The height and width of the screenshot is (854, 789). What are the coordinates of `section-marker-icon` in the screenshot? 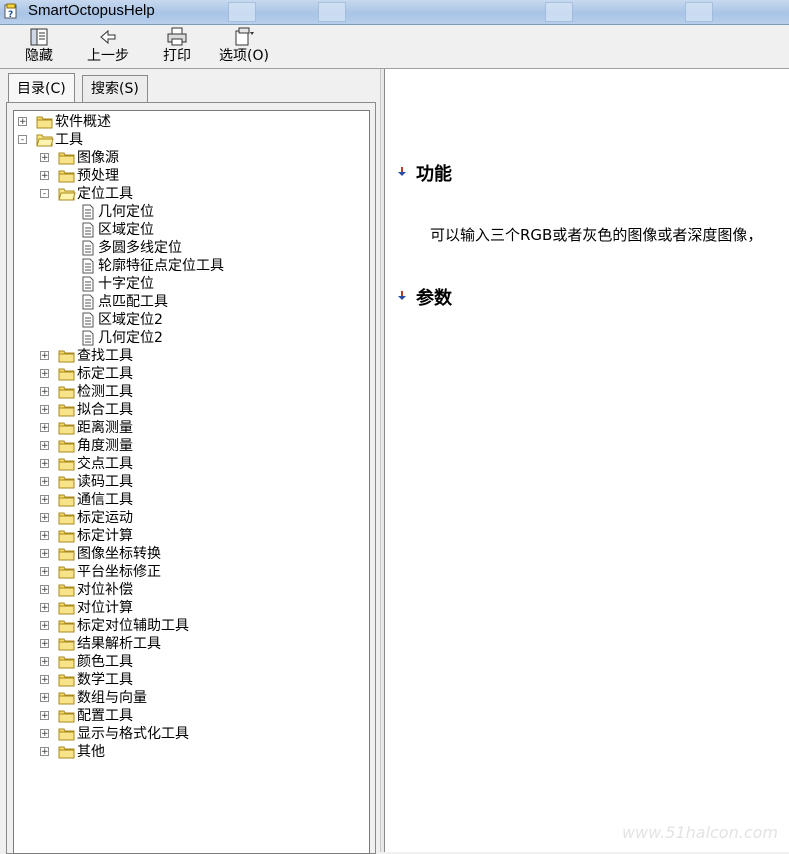 It's located at (402, 171).